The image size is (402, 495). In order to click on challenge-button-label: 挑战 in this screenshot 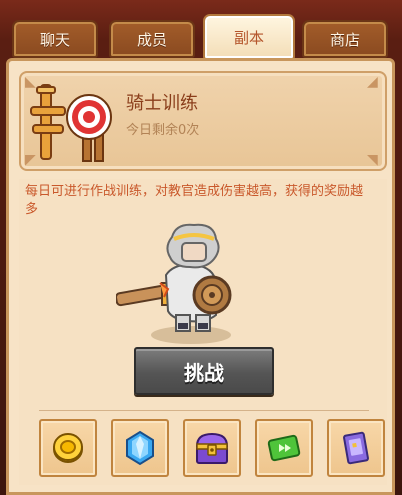, I will do `click(204, 372)`.